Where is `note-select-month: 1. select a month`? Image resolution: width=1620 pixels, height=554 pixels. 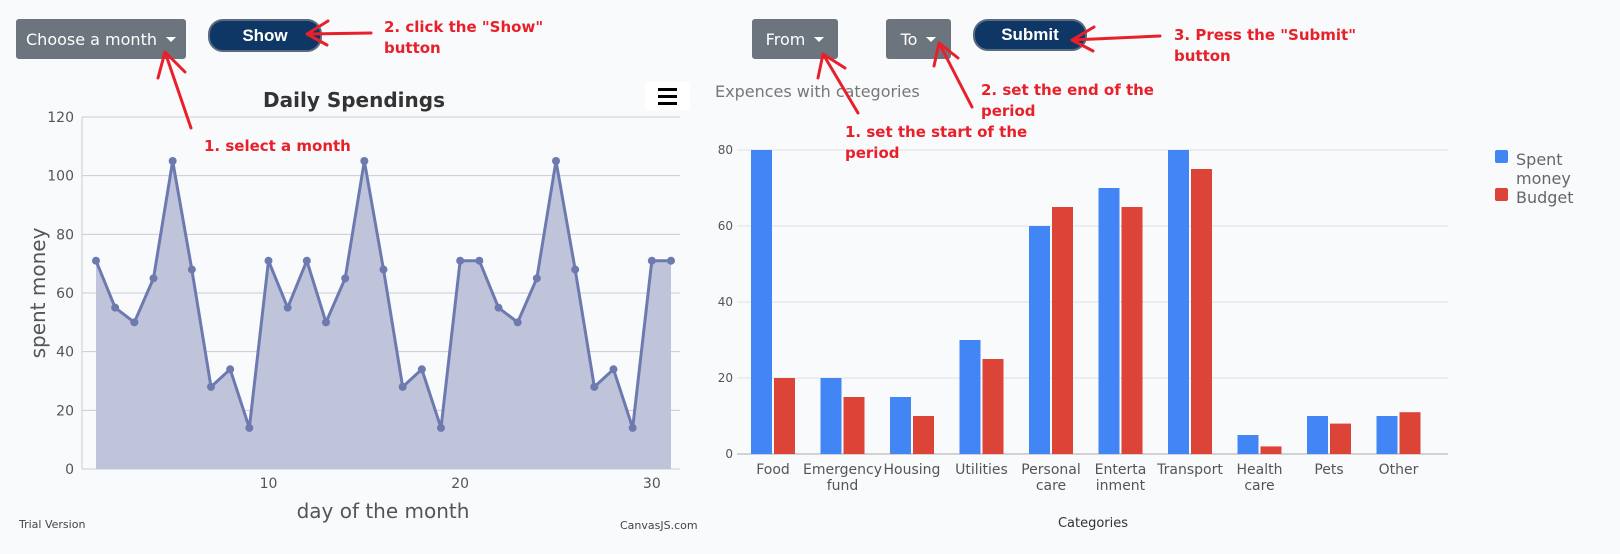 note-select-month: 1. select a month is located at coordinates (277, 146).